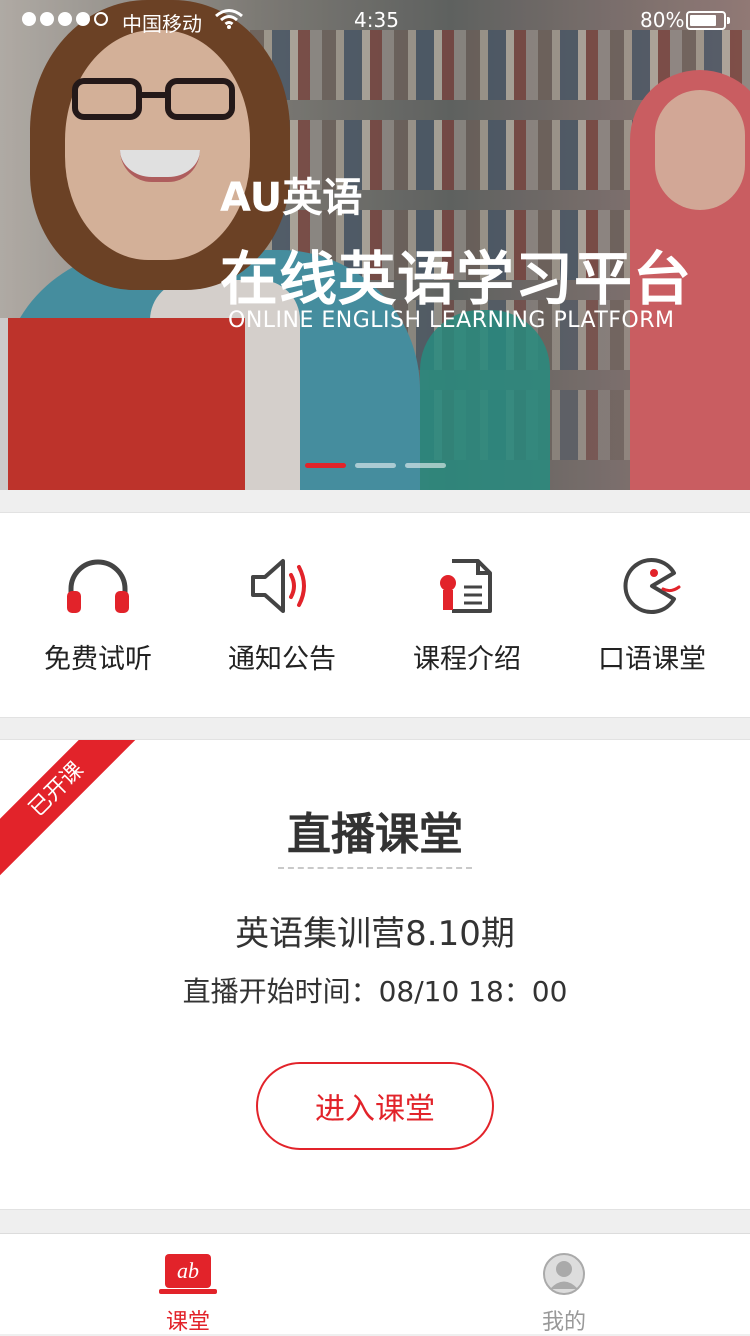 Image resolution: width=750 pixels, height=1336 pixels. Describe the element at coordinates (466, 586) in the screenshot. I see `document-award-icon` at that location.